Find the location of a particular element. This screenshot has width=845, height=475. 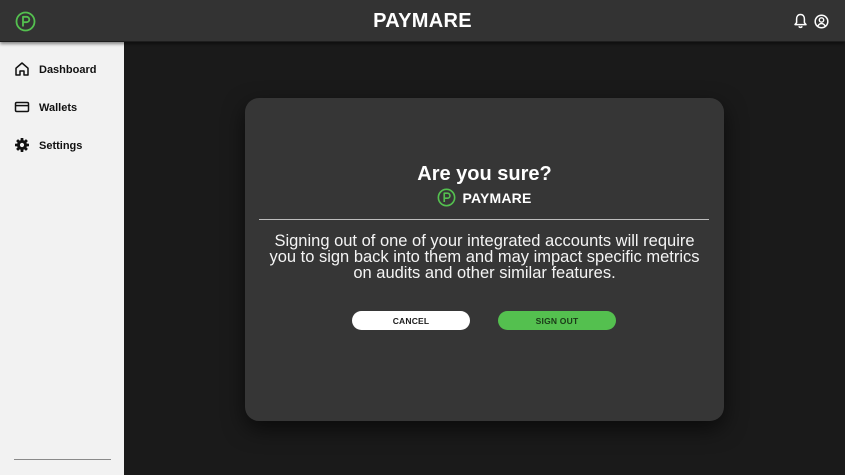

sidebar-item-label: Settings is located at coordinates (61, 146).